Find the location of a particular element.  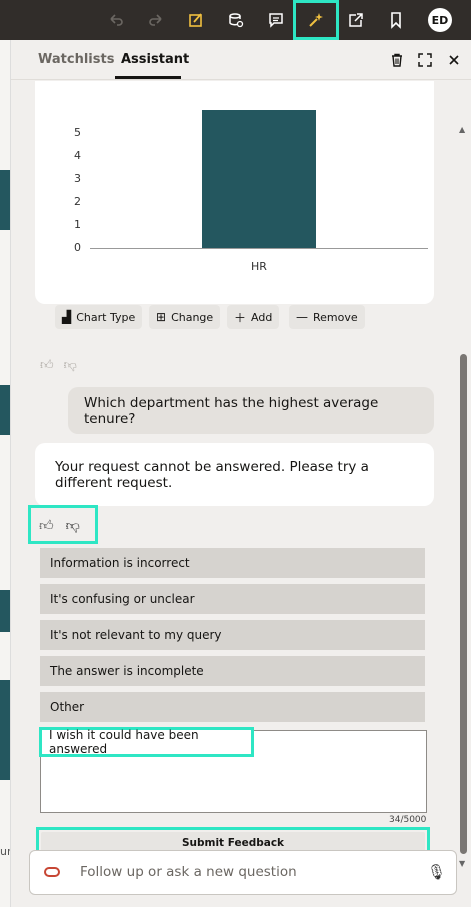

redo-icon is located at coordinates (156, 20).